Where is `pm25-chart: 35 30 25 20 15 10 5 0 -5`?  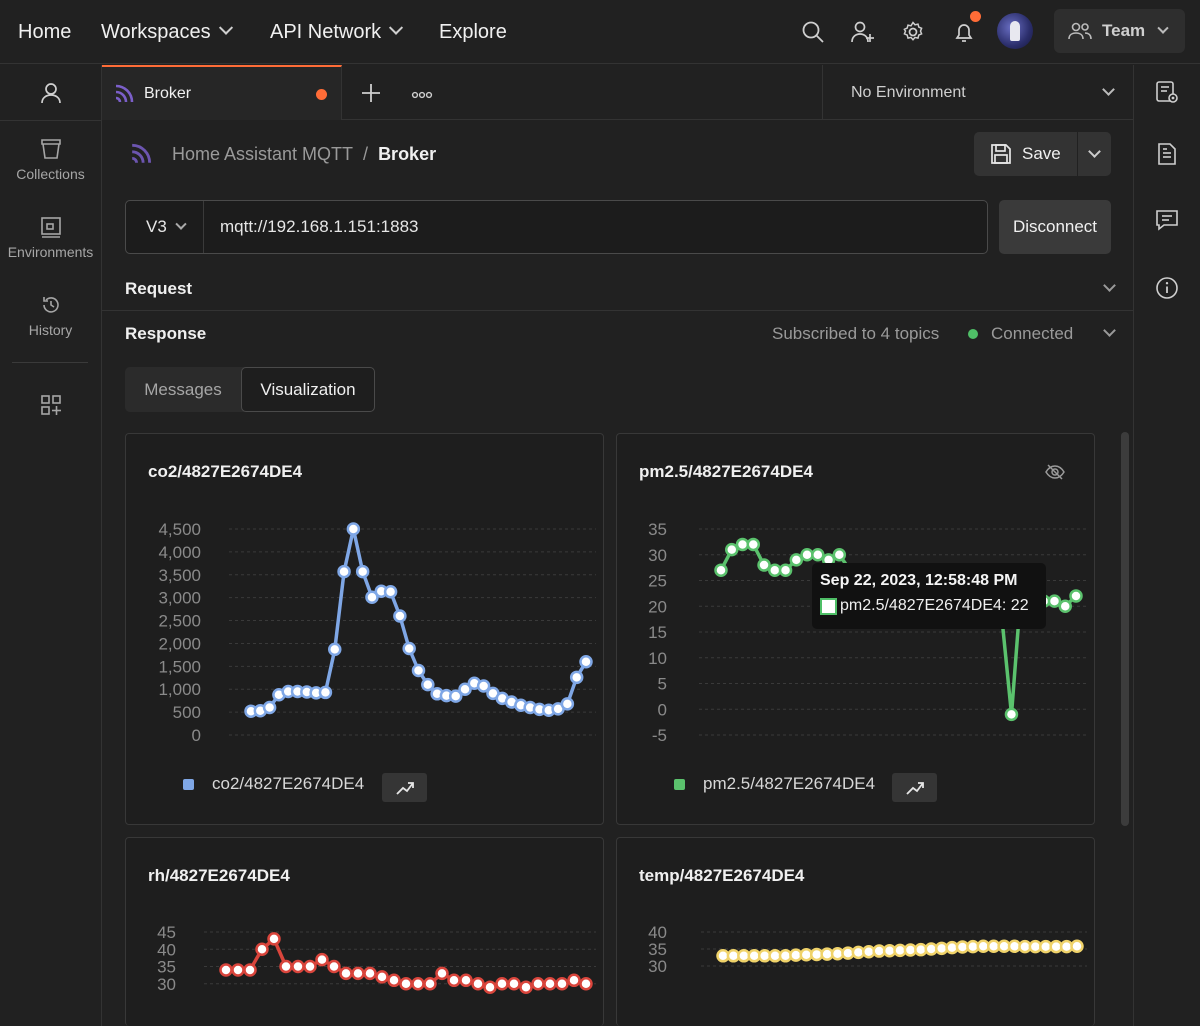 pm25-chart: 35 30 25 20 15 10 5 0 -5 is located at coordinates (867, 632).